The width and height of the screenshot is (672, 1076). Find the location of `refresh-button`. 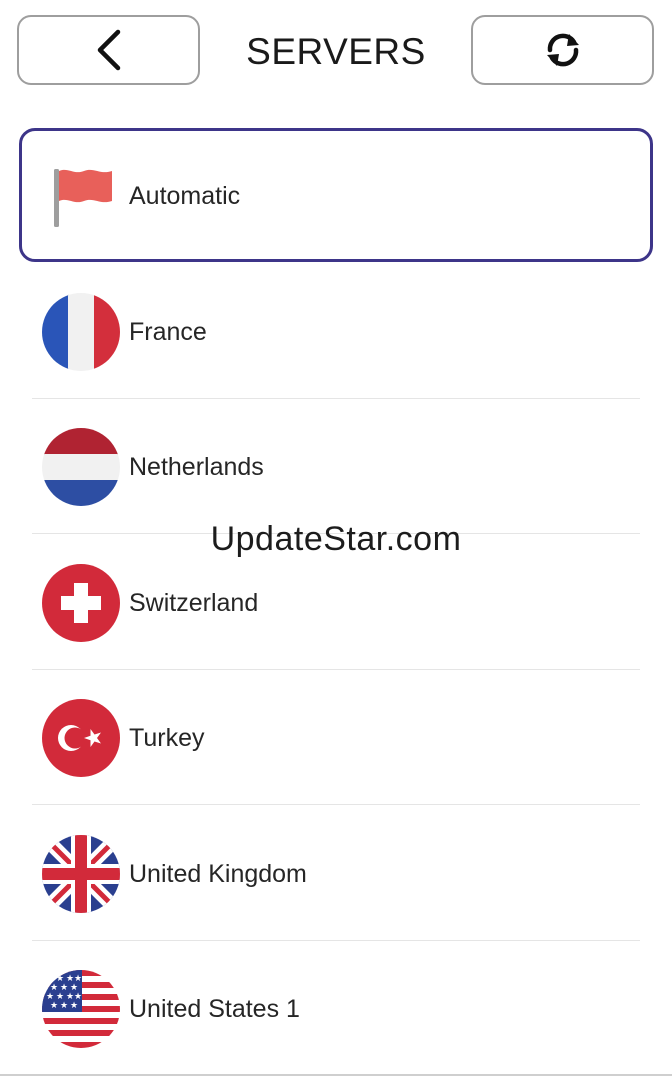

refresh-button is located at coordinates (562, 50).